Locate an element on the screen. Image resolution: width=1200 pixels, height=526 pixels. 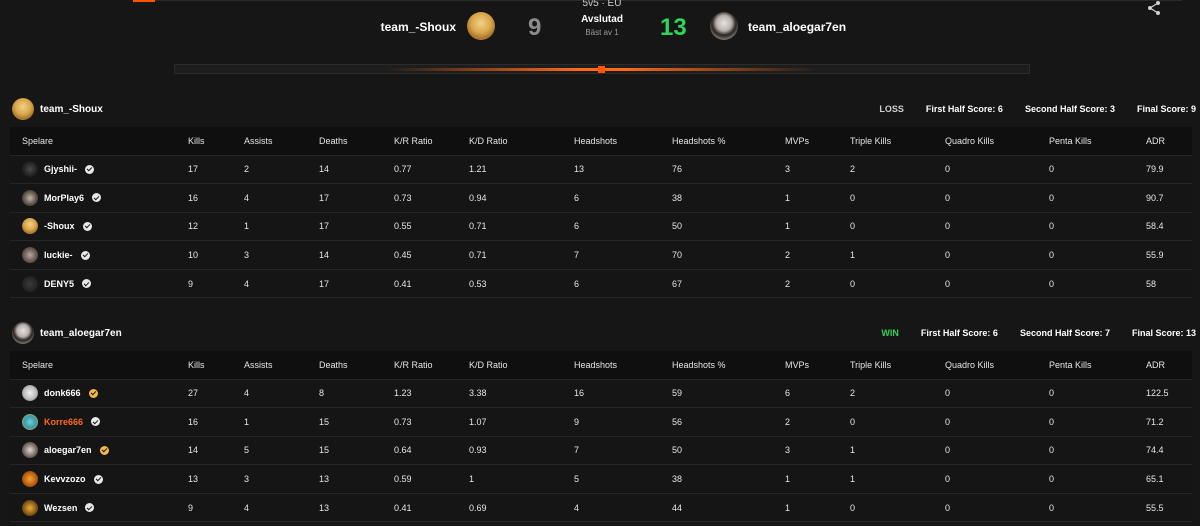
stat-kd: 1.07 is located at coordinates (509, 422).